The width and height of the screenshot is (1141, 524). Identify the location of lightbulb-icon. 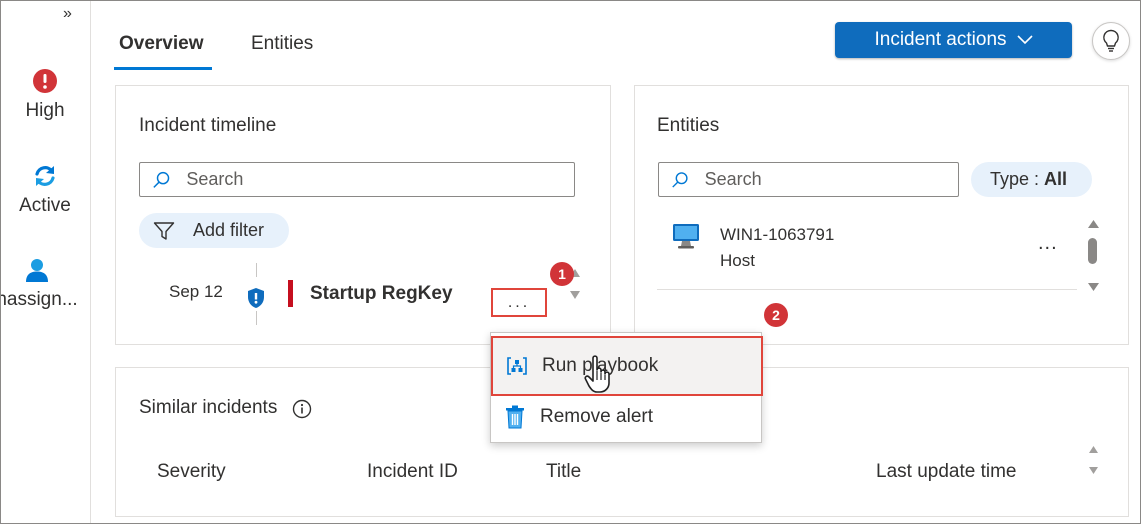
(1111, 40).